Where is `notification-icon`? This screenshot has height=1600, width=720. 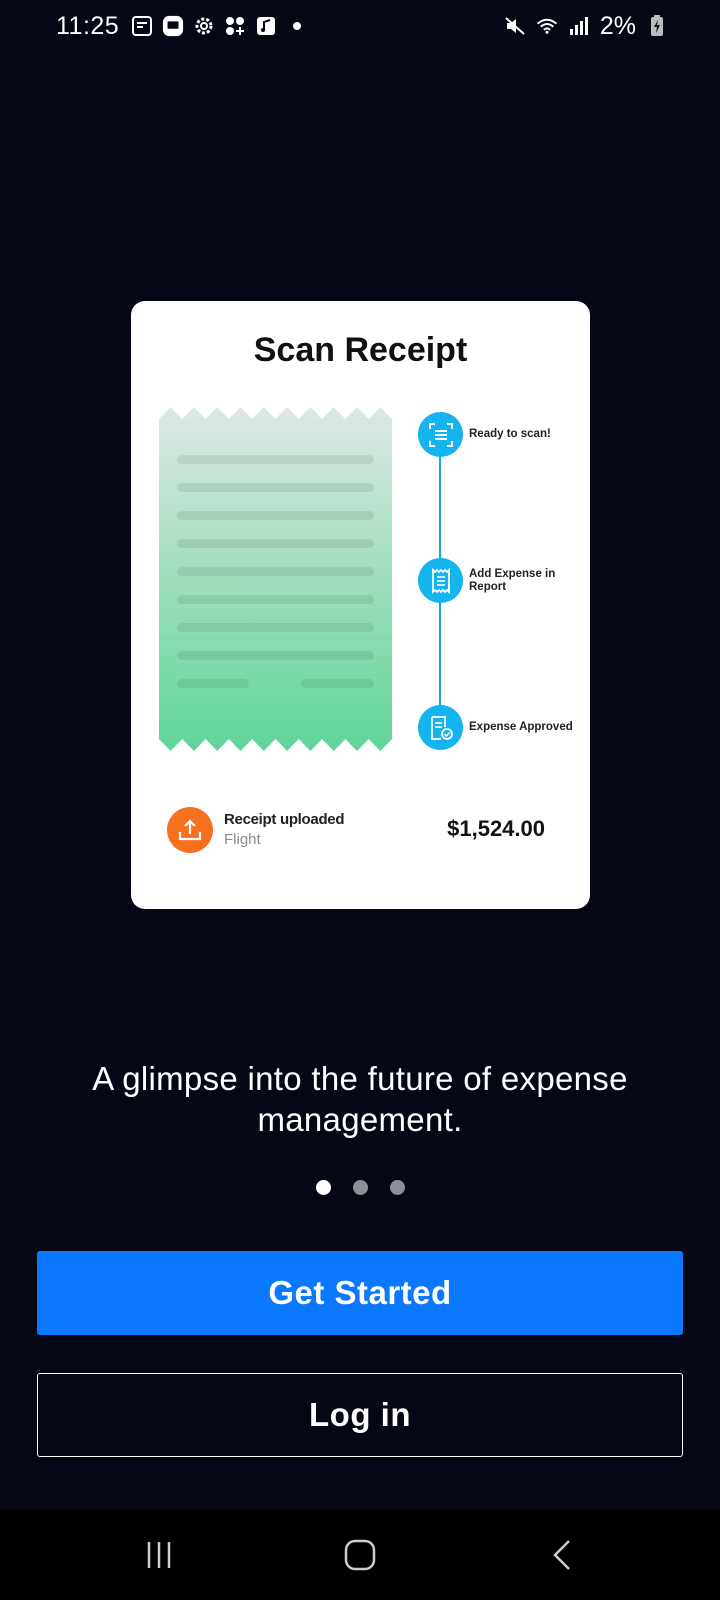
notification-icon is located at coordinates (142, 26).